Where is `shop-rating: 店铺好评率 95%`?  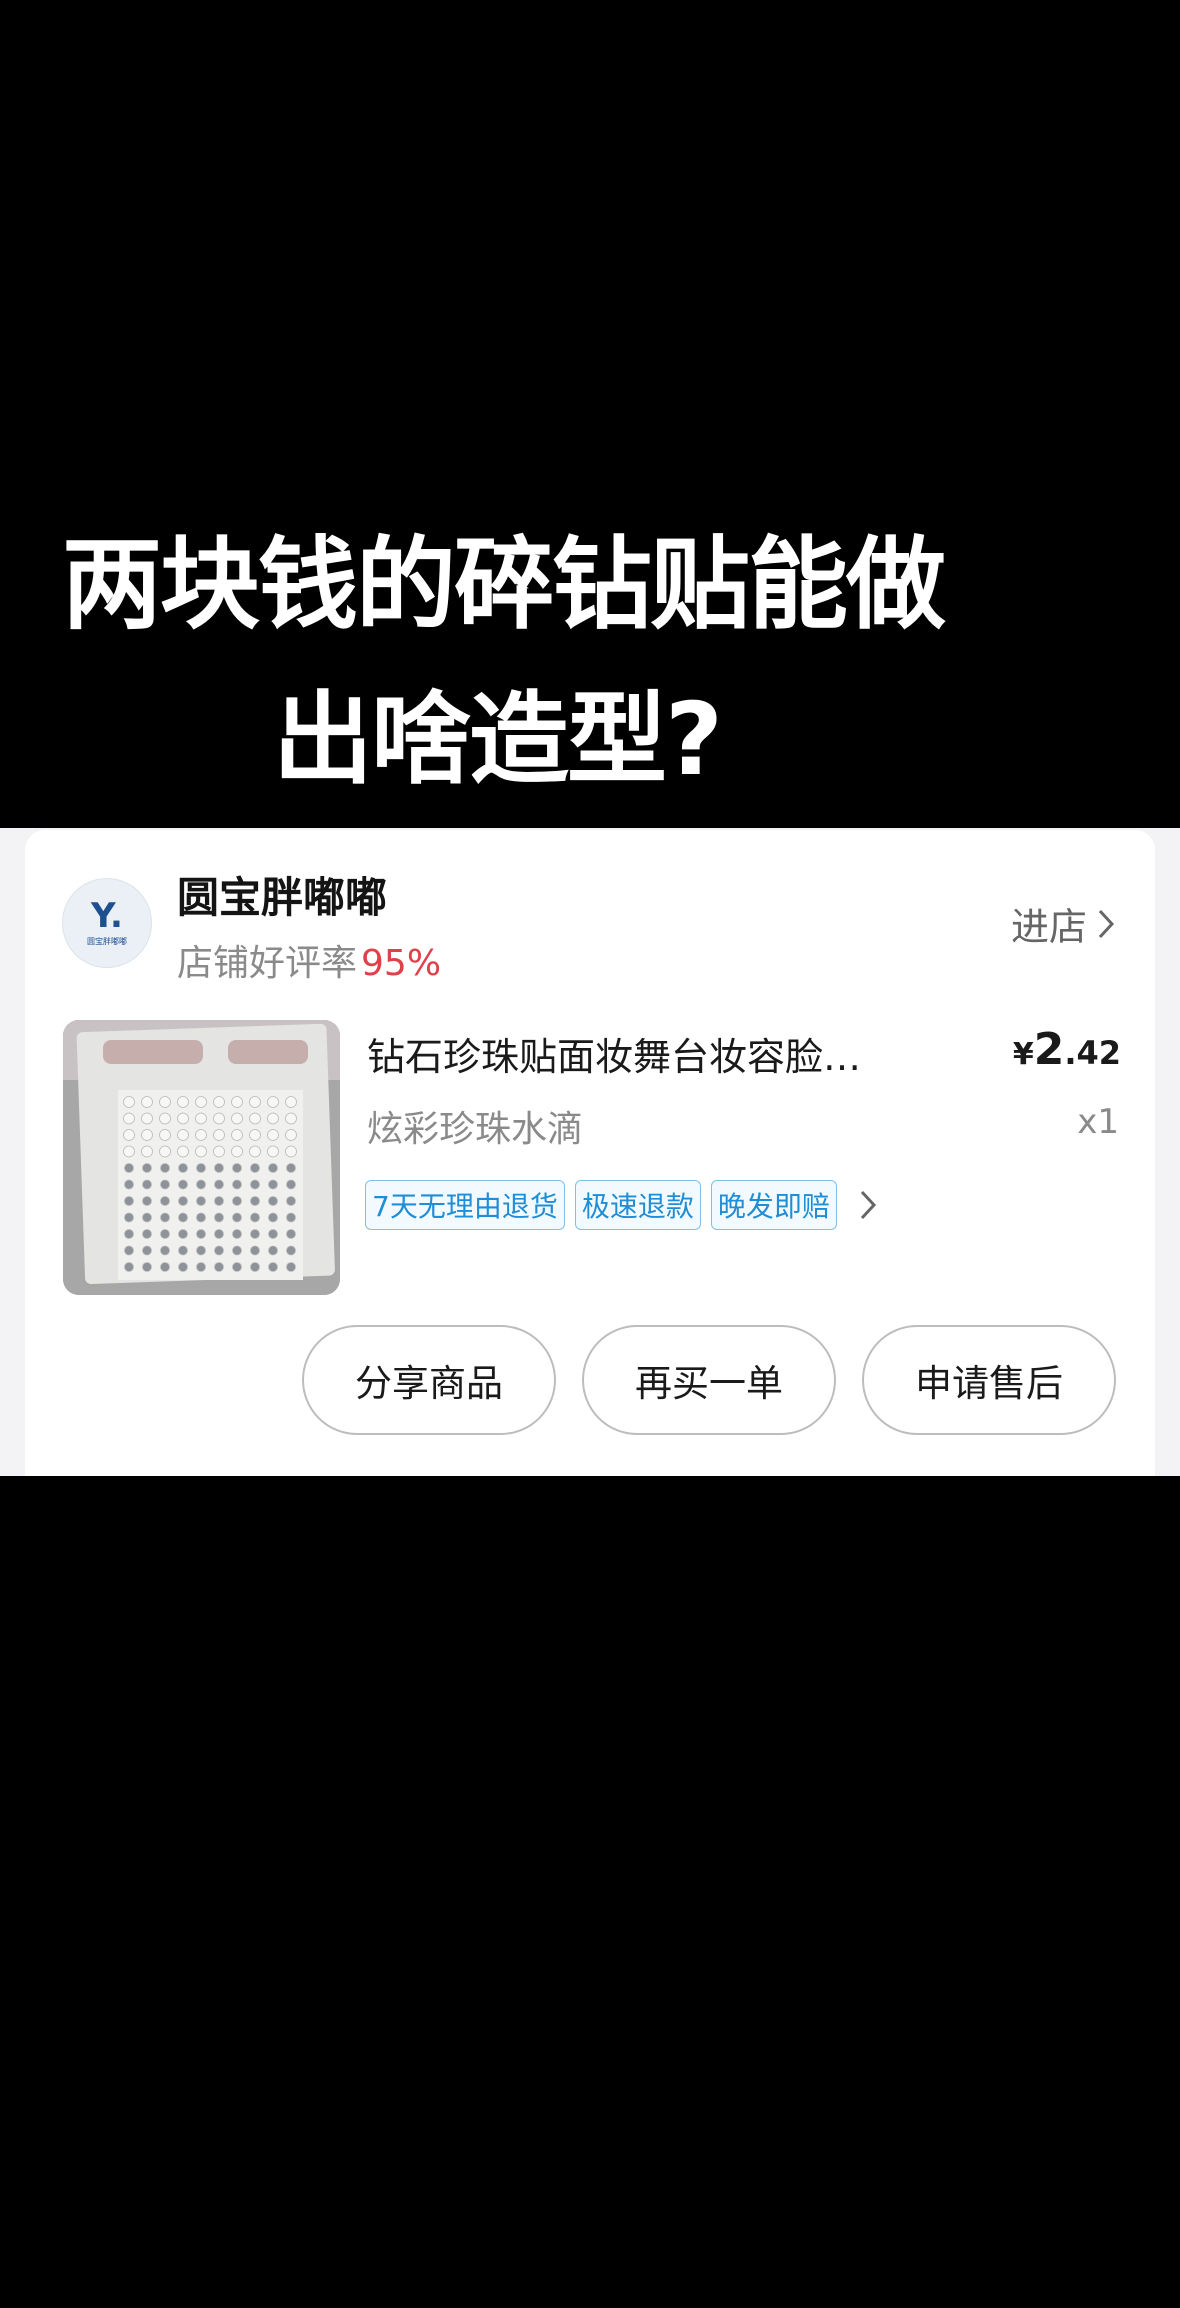 shop-rating: 店铺好评率 95% is located at coordinates (309, 960).